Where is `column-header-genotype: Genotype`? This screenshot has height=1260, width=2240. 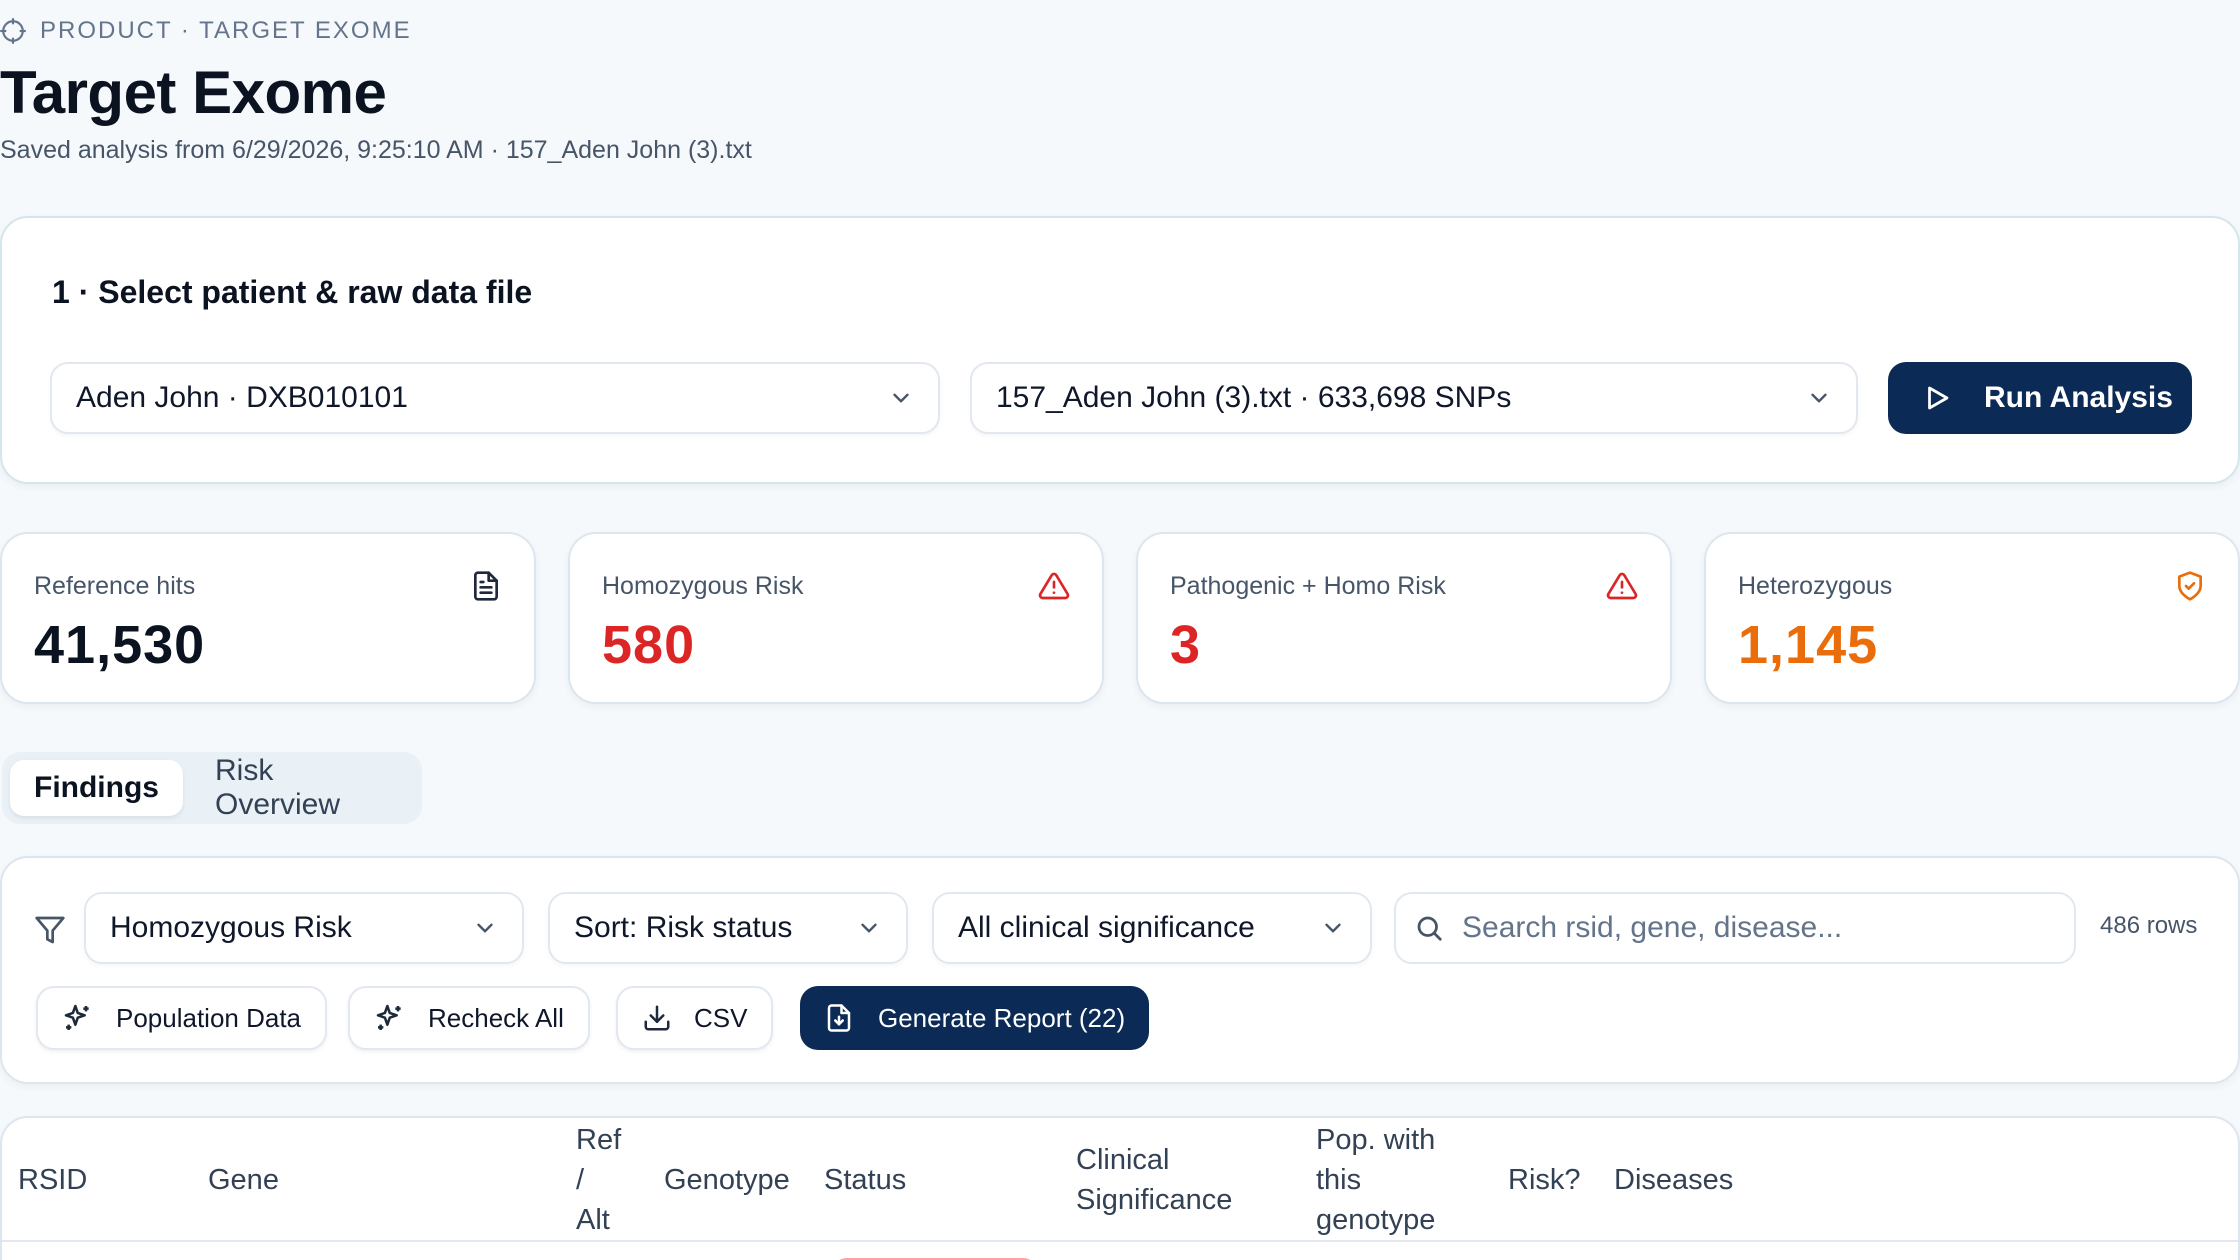
column-header-genotype: Genotype is located at coordinates (727, 1180).